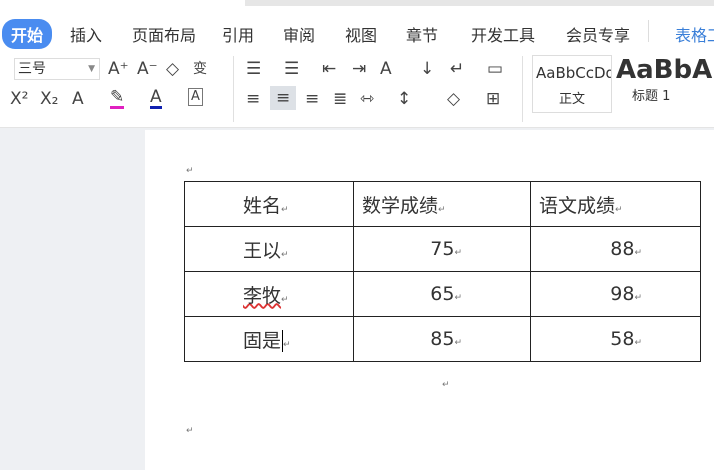 This screenshot has width=714, height=470. Describe the element at coordinates (427, 69) in the screenshot. I see `sort-icon: ↓` at that location.